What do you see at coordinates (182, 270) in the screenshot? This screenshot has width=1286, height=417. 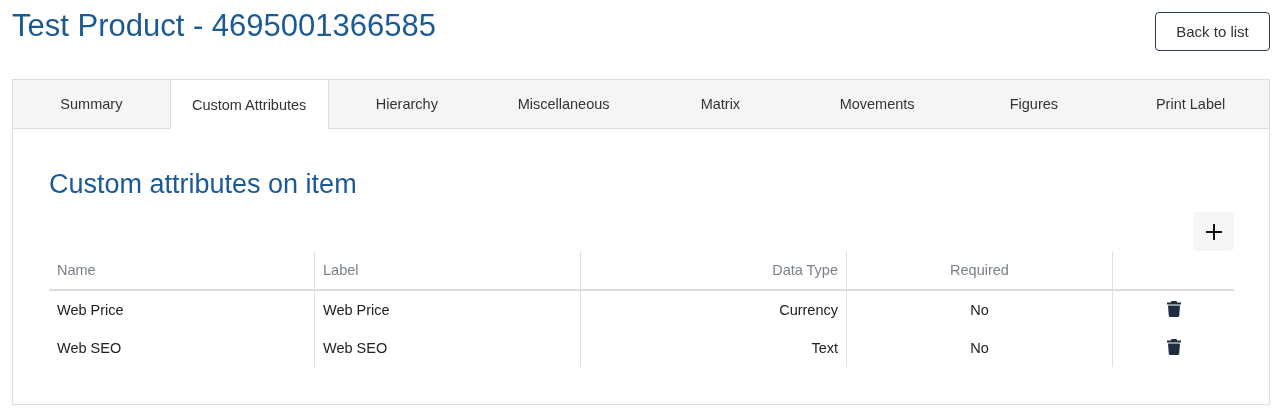 I see `column-header: Name` at bounding box center [182, 270].